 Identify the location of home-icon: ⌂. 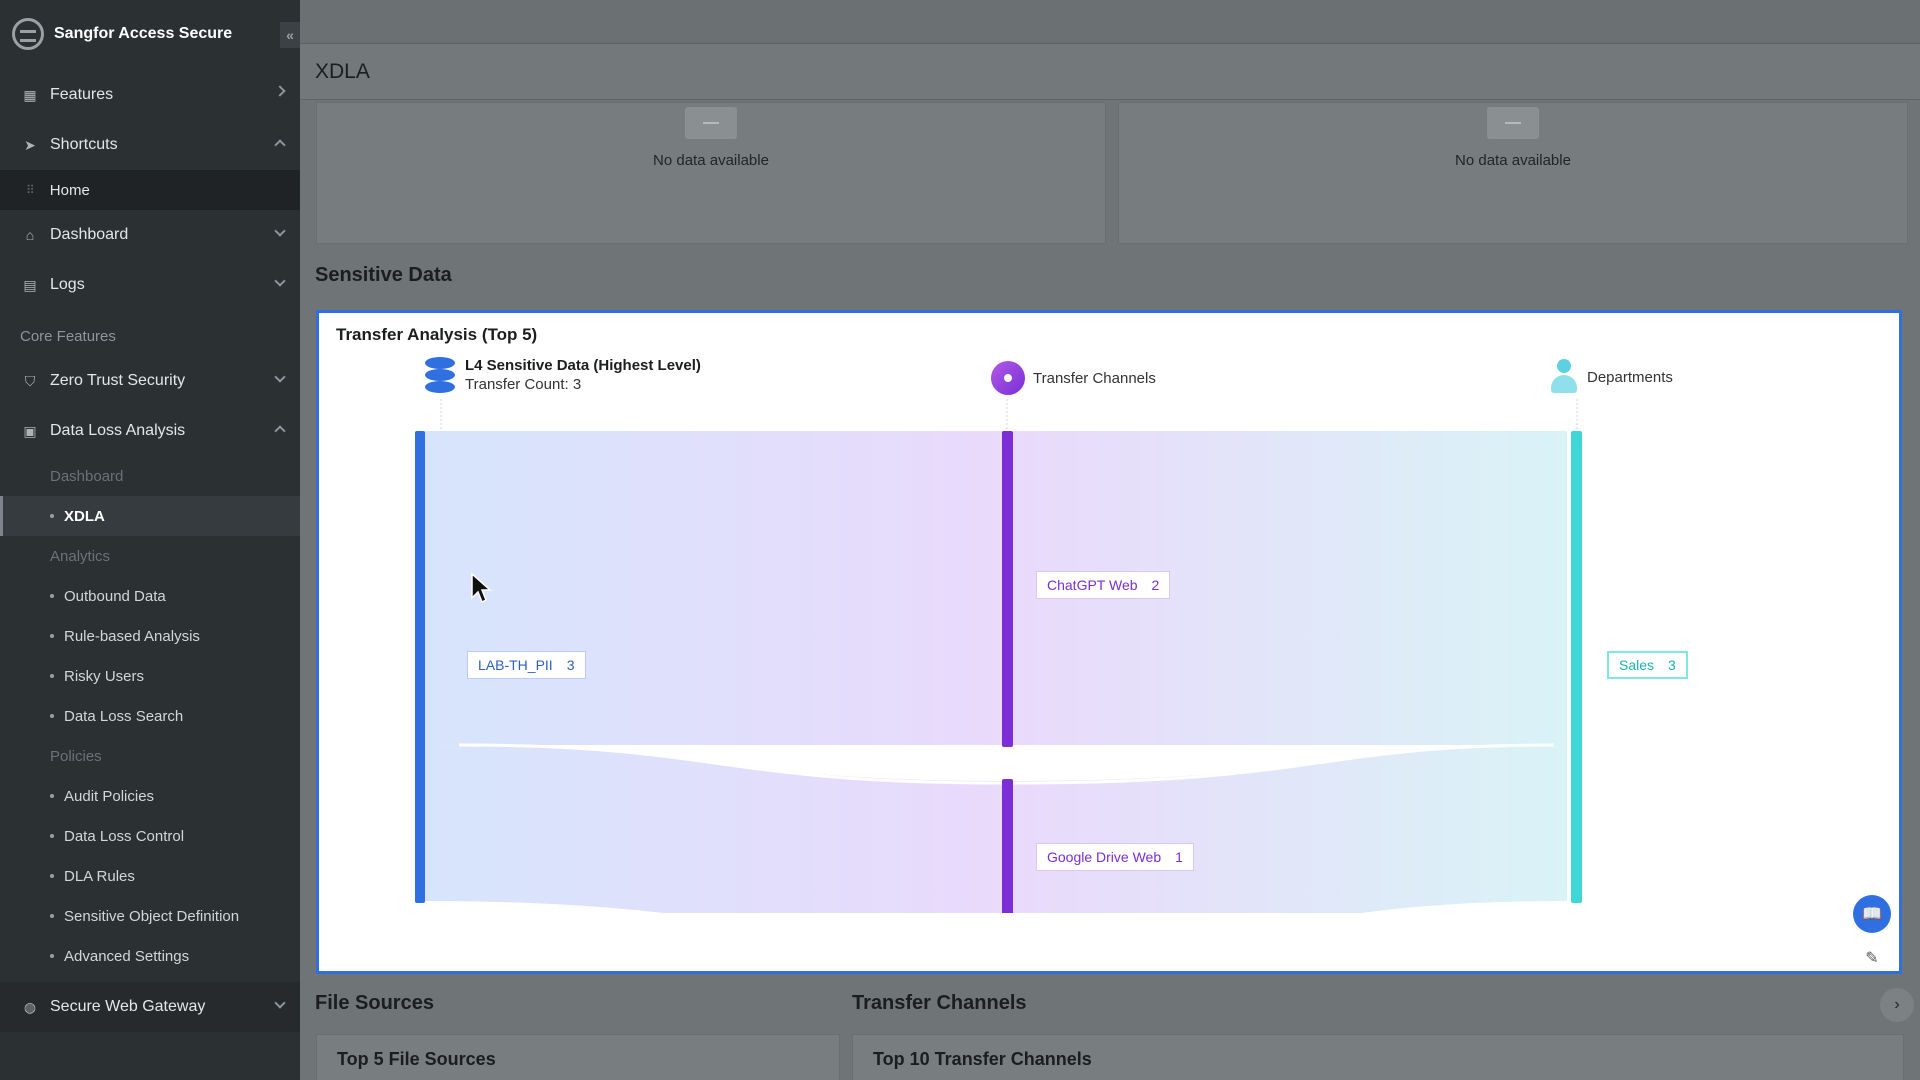
(30, 235).